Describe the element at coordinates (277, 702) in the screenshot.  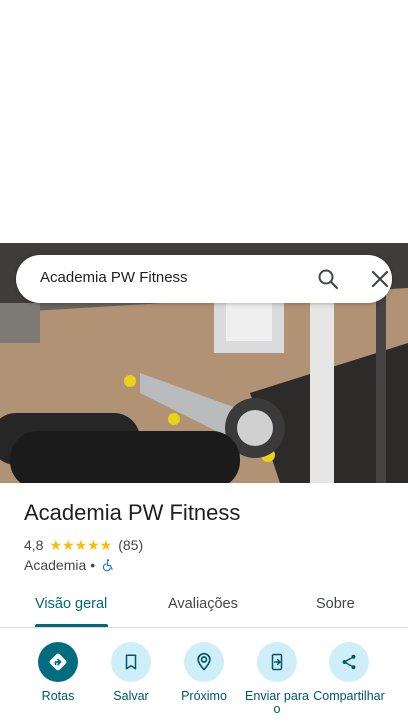
I see `send-to-phone-label: Enviar para o` at that location.